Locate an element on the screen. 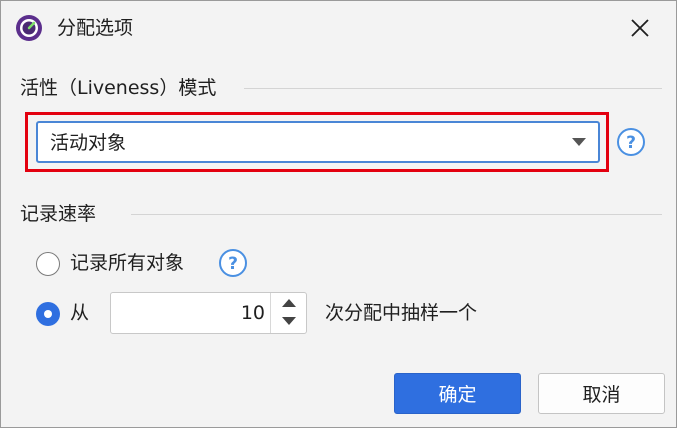 This screenshot has width=677, height=428. liveness-help-icon: ? is located at coordinates (631, 142).